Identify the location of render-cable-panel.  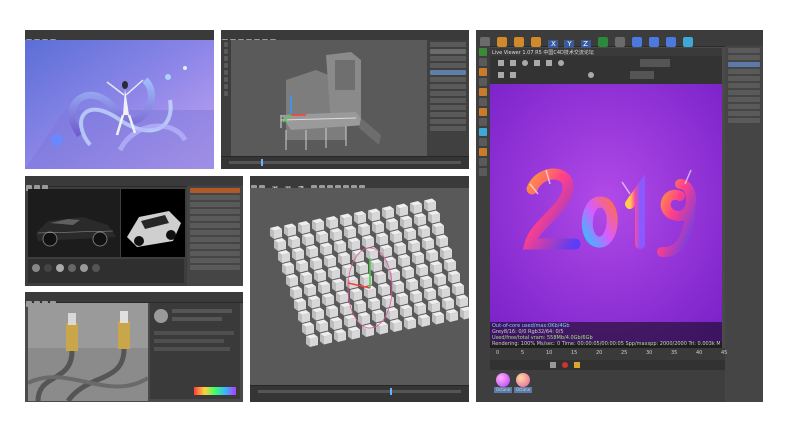
(134, 347).